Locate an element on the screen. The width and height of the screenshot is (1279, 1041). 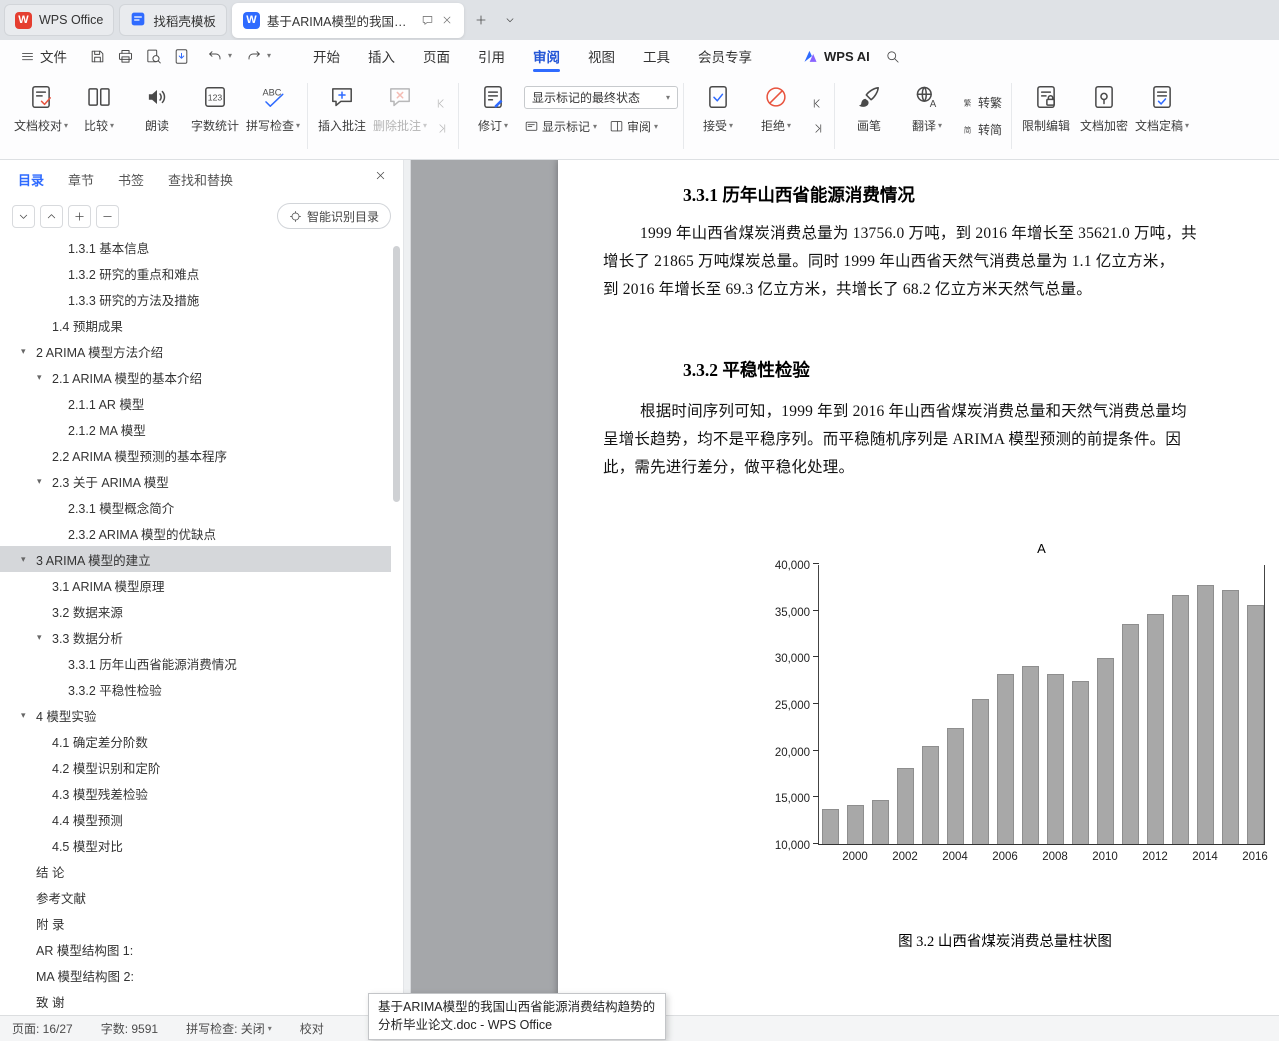
save-button is located at coordinates (97, 56).